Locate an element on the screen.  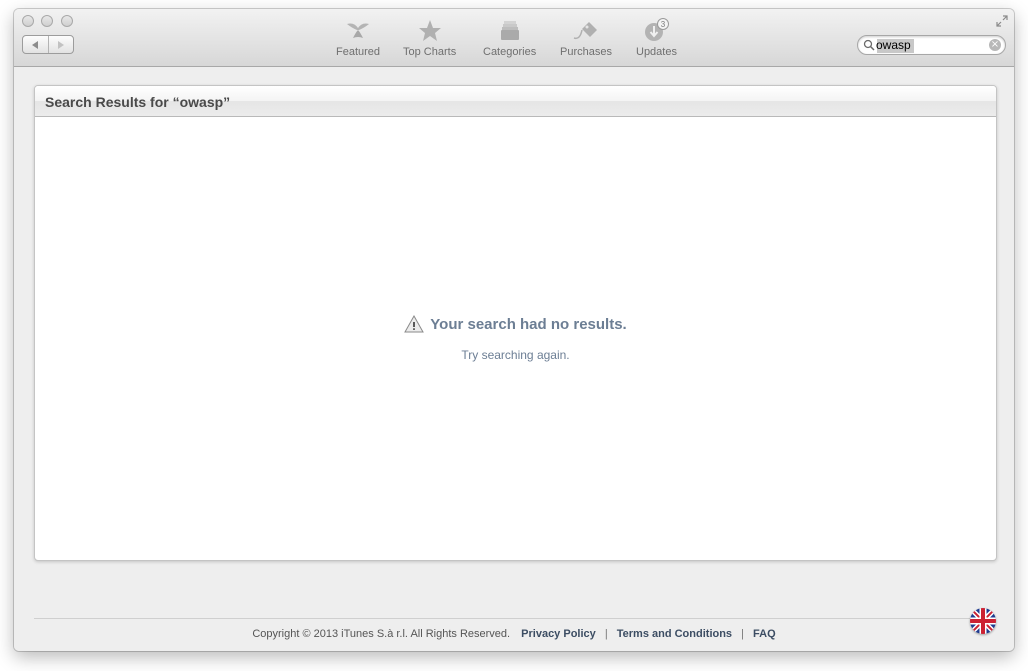
toolbar-label: Top Charts is located at coordinates (430, 52).